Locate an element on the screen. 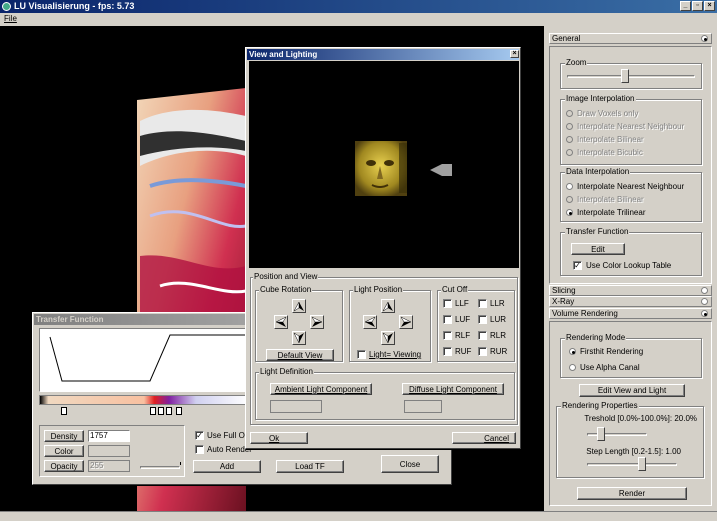 Image resolution: width=717 pixels, height=521 pixels. alpha-canal-radio is located at coordinates (572, 367).